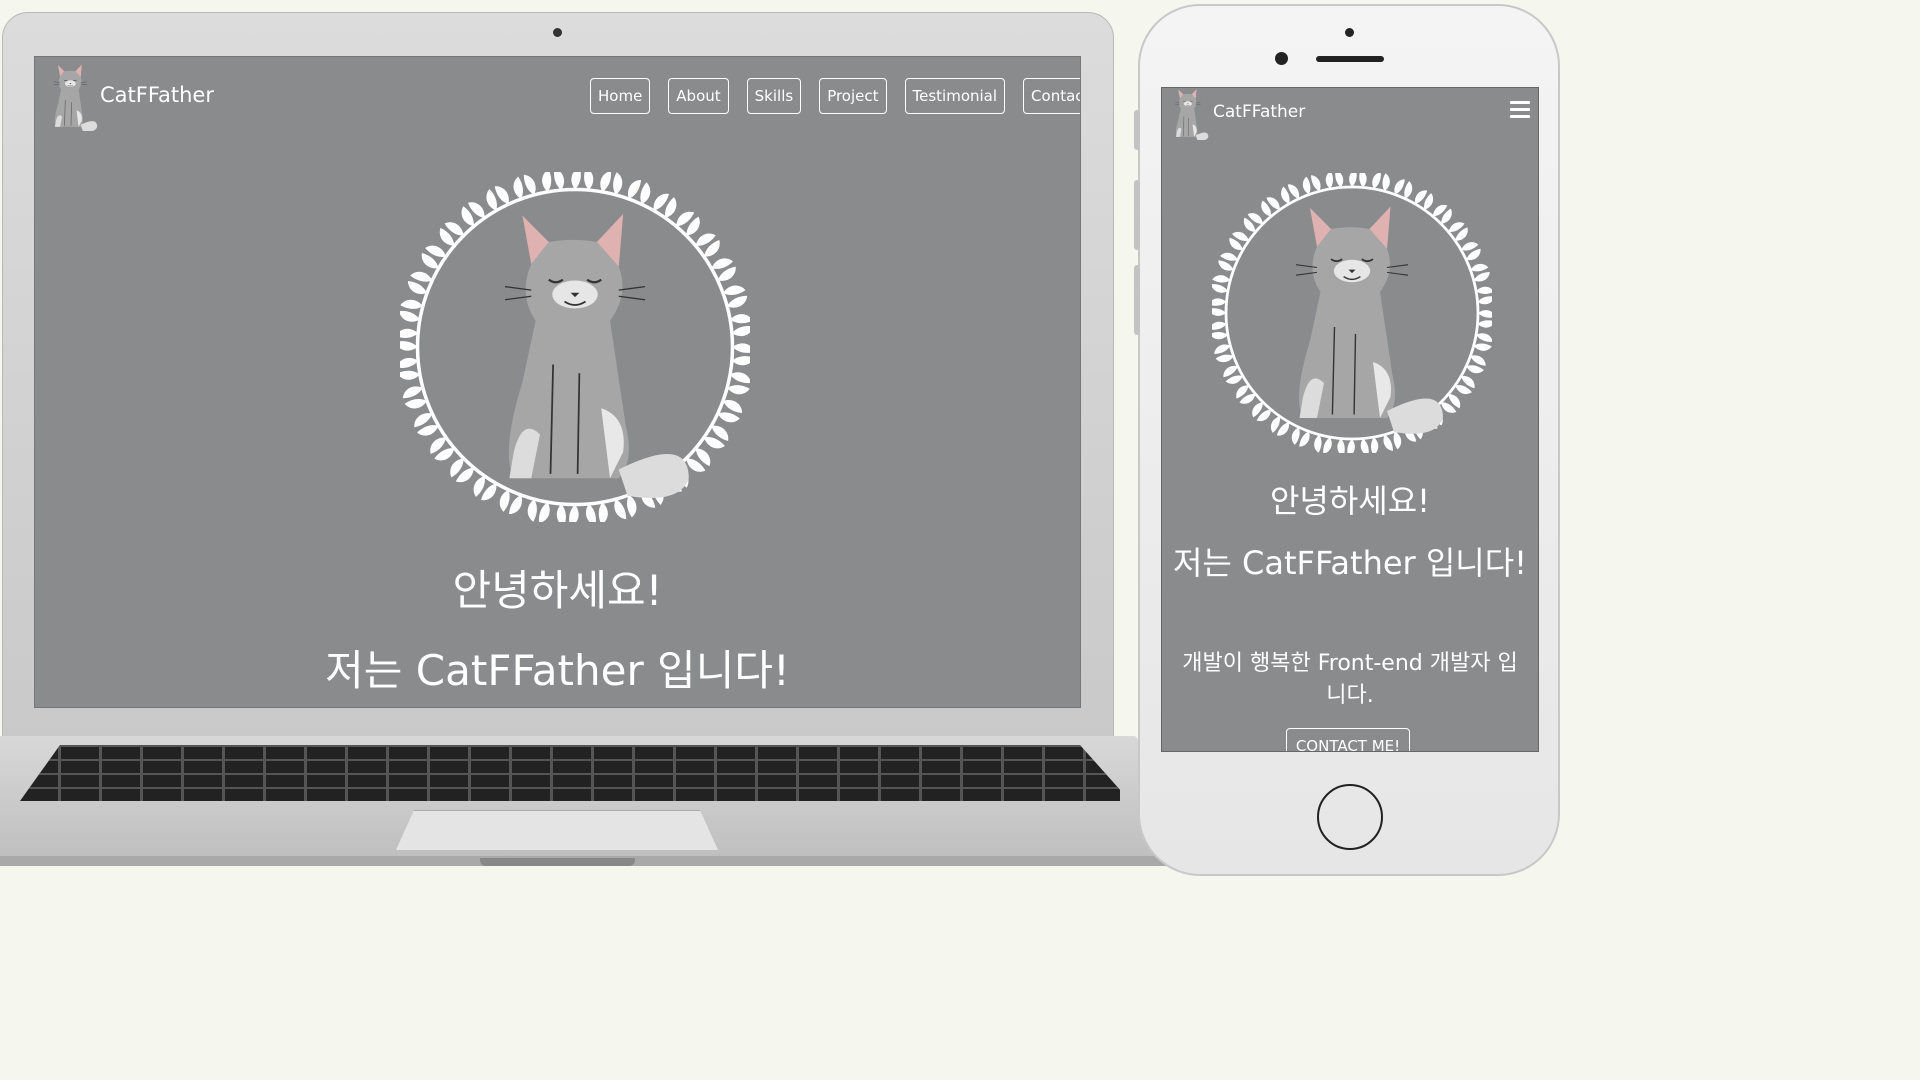 Image resolution: width=1920 pixels, height=1080 pixels. Describe the element at coordinates (620, 96) in the screenshot. I see `nav-home: Home` at that location.